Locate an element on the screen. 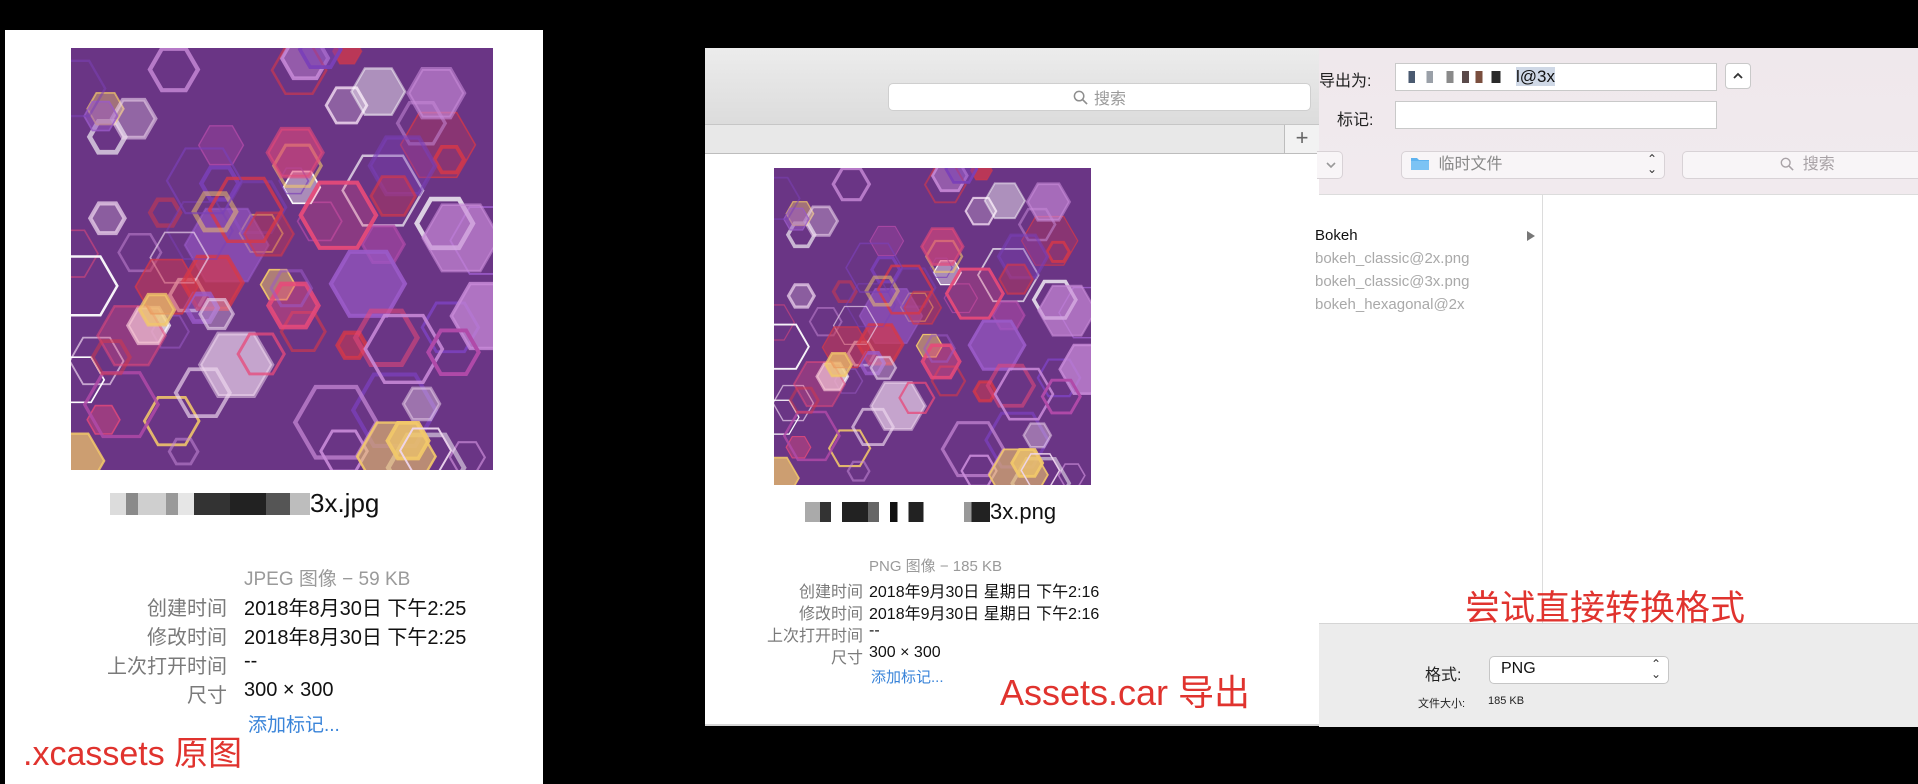 The height and width of the screenshot is (784, 1918). location-text: 临时文件 is located at coordinates (1470, 164).